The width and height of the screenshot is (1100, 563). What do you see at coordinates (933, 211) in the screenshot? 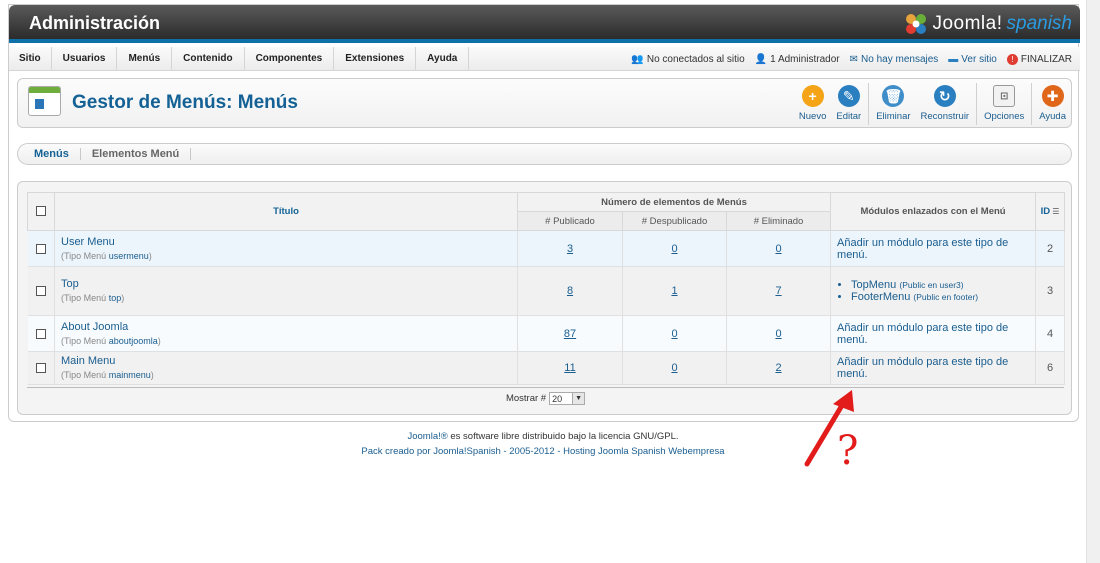
I see `modules-column-header: Módulos enlazados con el Menú` at bounding box center [933, 211].